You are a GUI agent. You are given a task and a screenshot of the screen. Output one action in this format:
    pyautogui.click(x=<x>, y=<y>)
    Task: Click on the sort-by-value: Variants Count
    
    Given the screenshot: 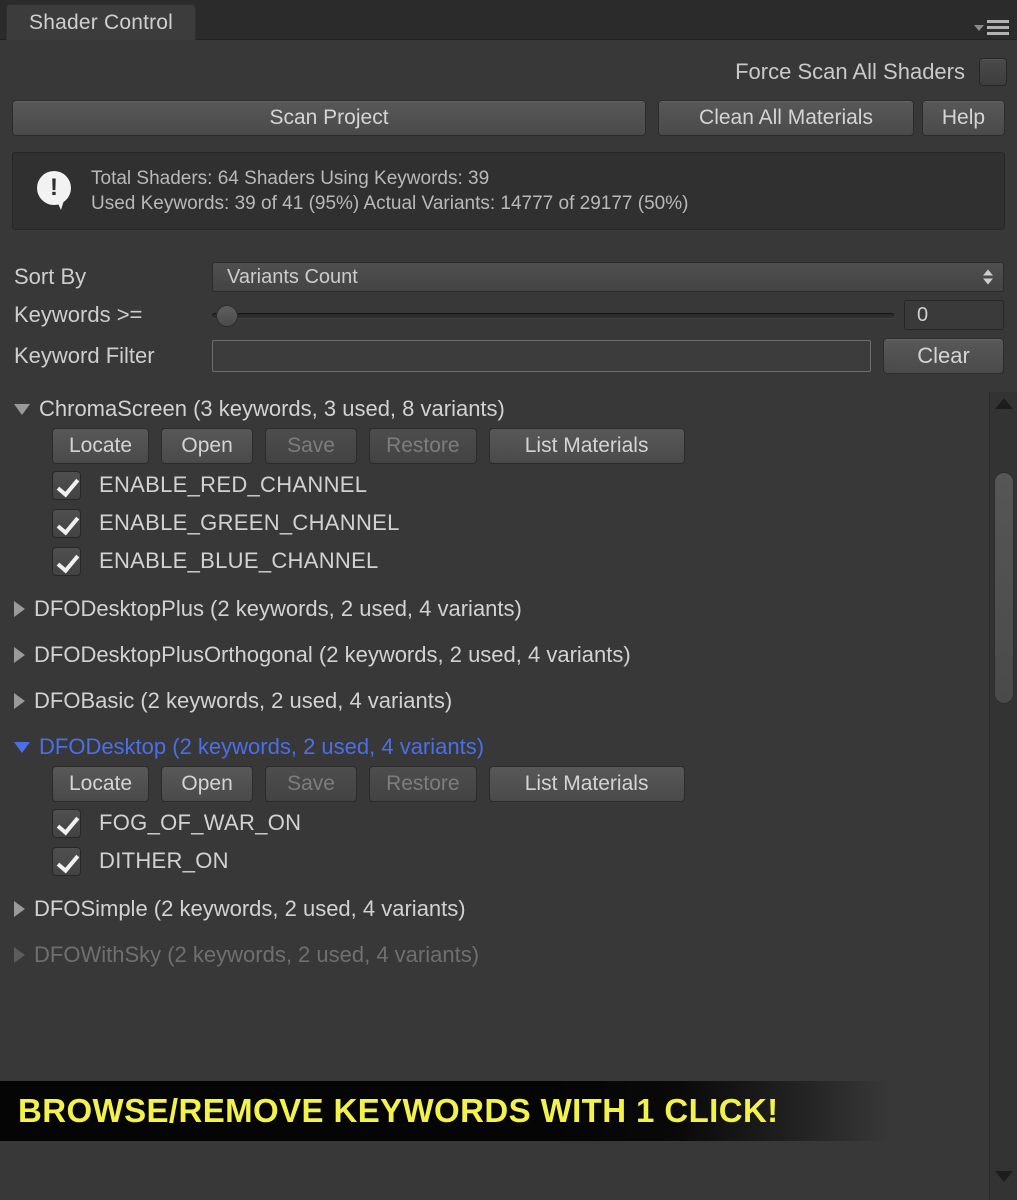 What is the action you would take?
    pyautogui.click(x=292, y=276)
    